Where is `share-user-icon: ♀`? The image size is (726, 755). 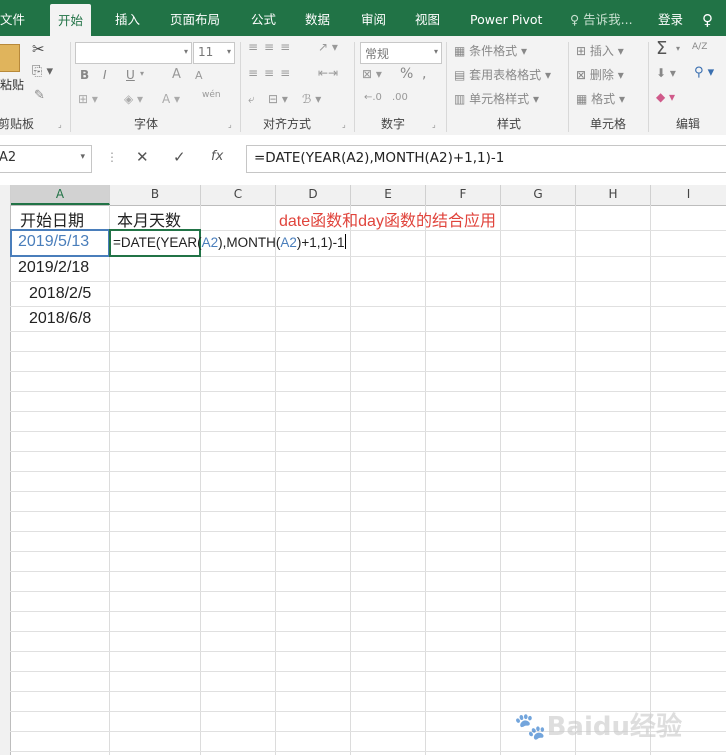
share-user-icon: ♀ is located at coordinates (707, 18).